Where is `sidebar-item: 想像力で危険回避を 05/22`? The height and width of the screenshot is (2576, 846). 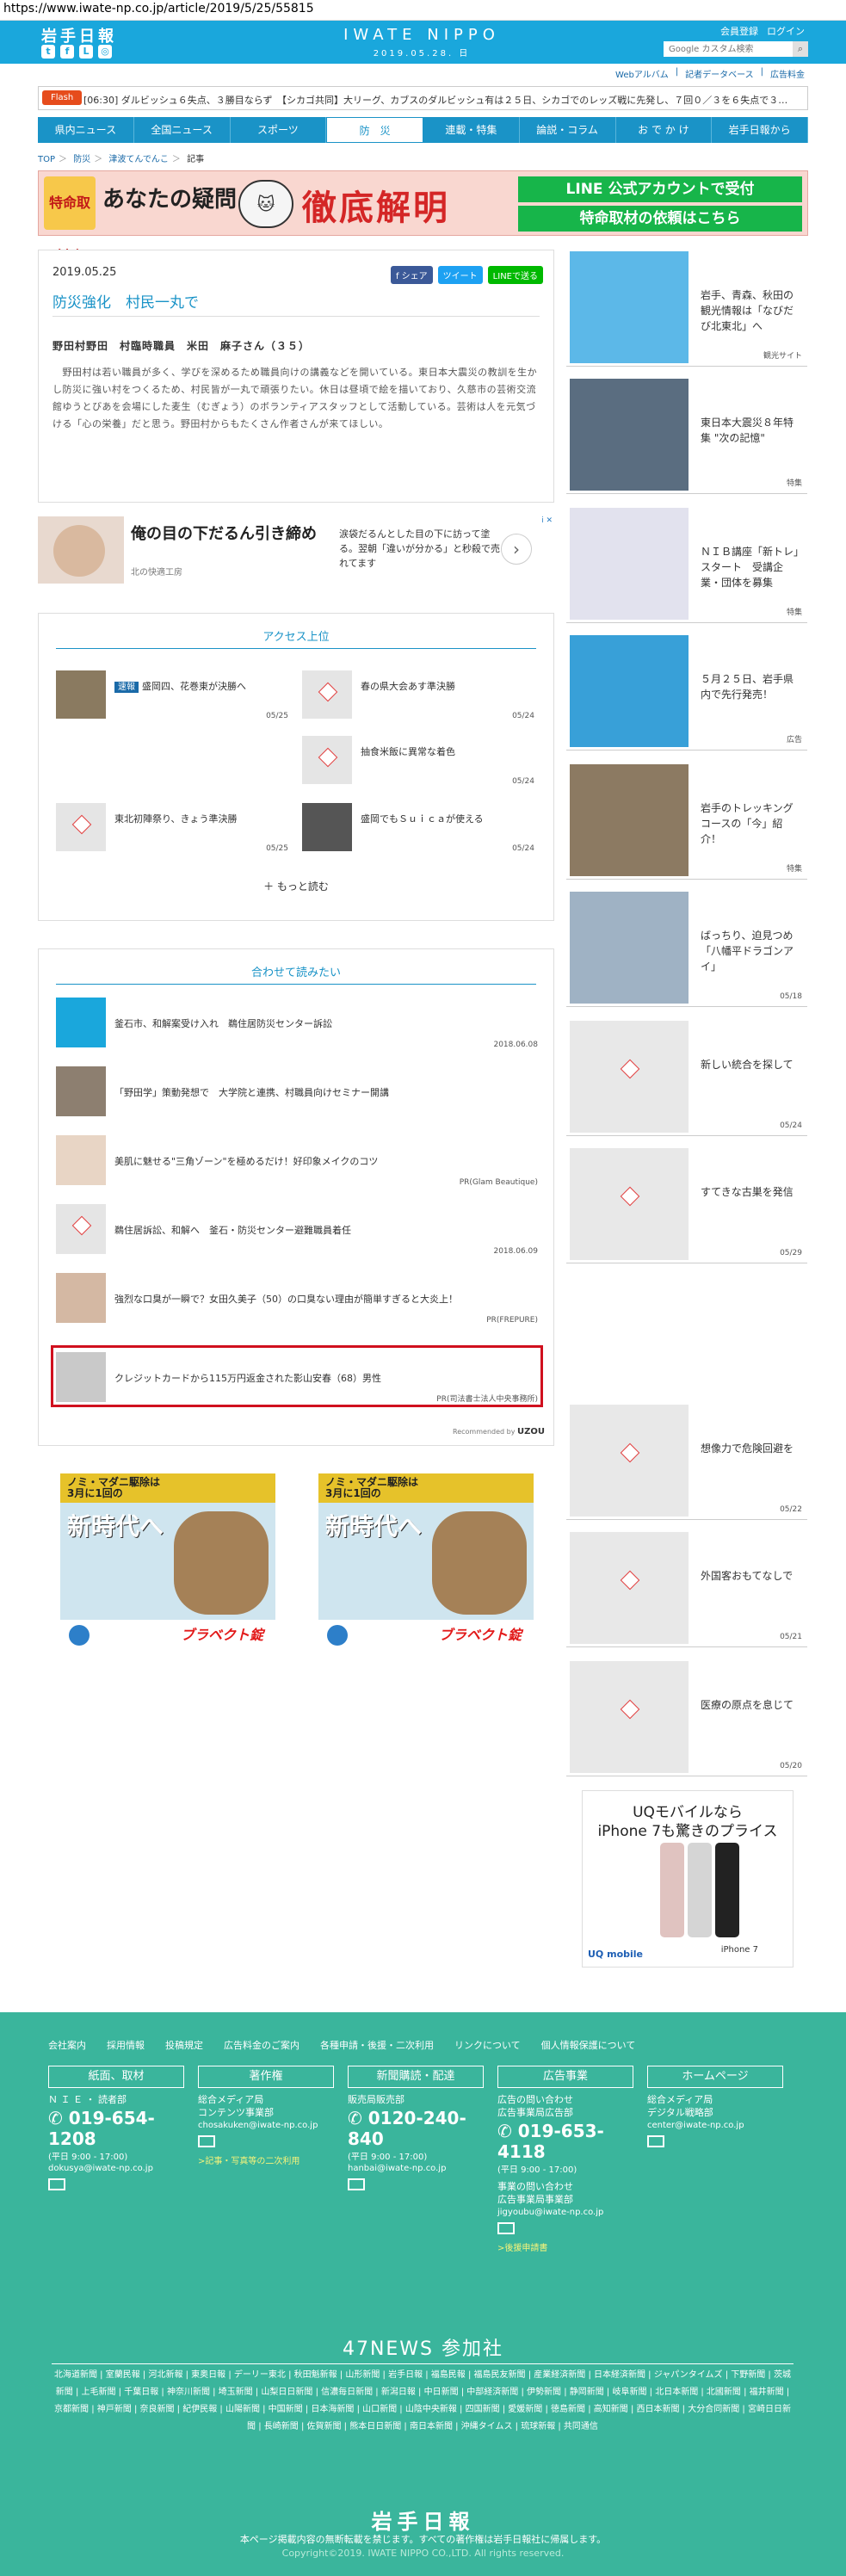 sidebar-item: 想像力で危険回避を 05/22 is located at coordinates (686, 1460).